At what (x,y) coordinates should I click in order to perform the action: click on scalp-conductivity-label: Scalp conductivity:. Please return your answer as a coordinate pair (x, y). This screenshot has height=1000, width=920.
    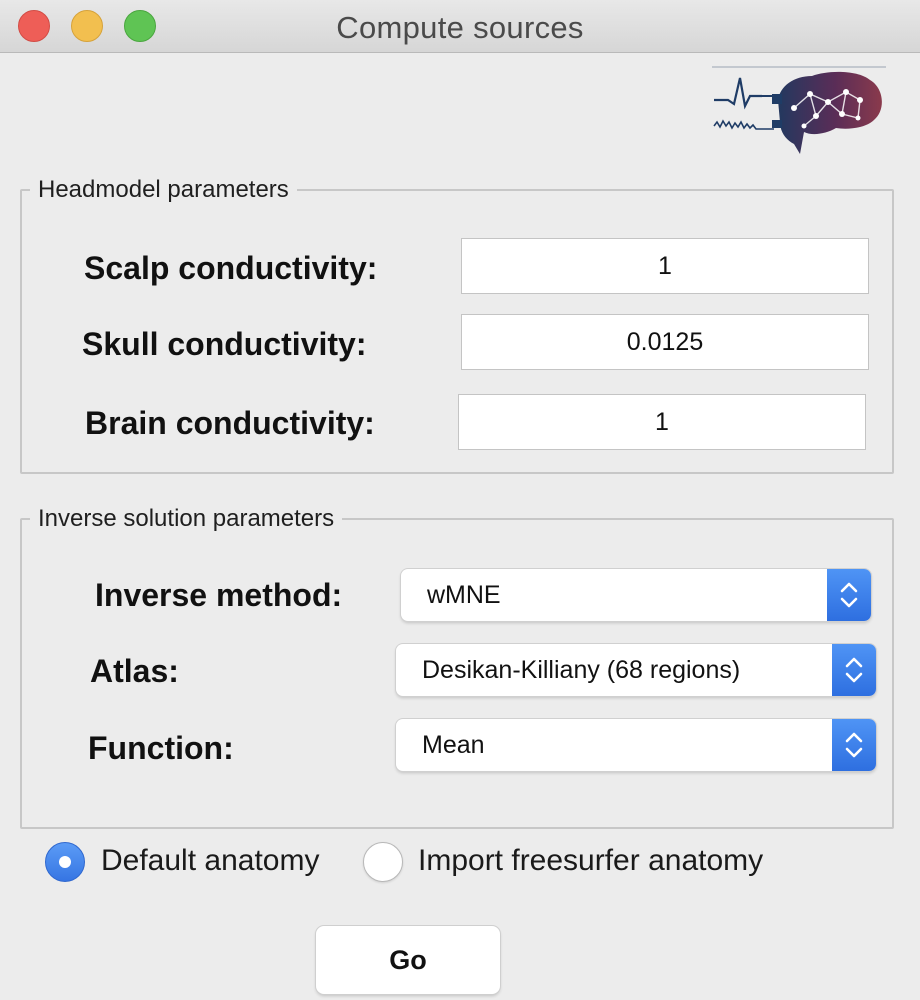
    Looking at the image, I should click on (231, 268).